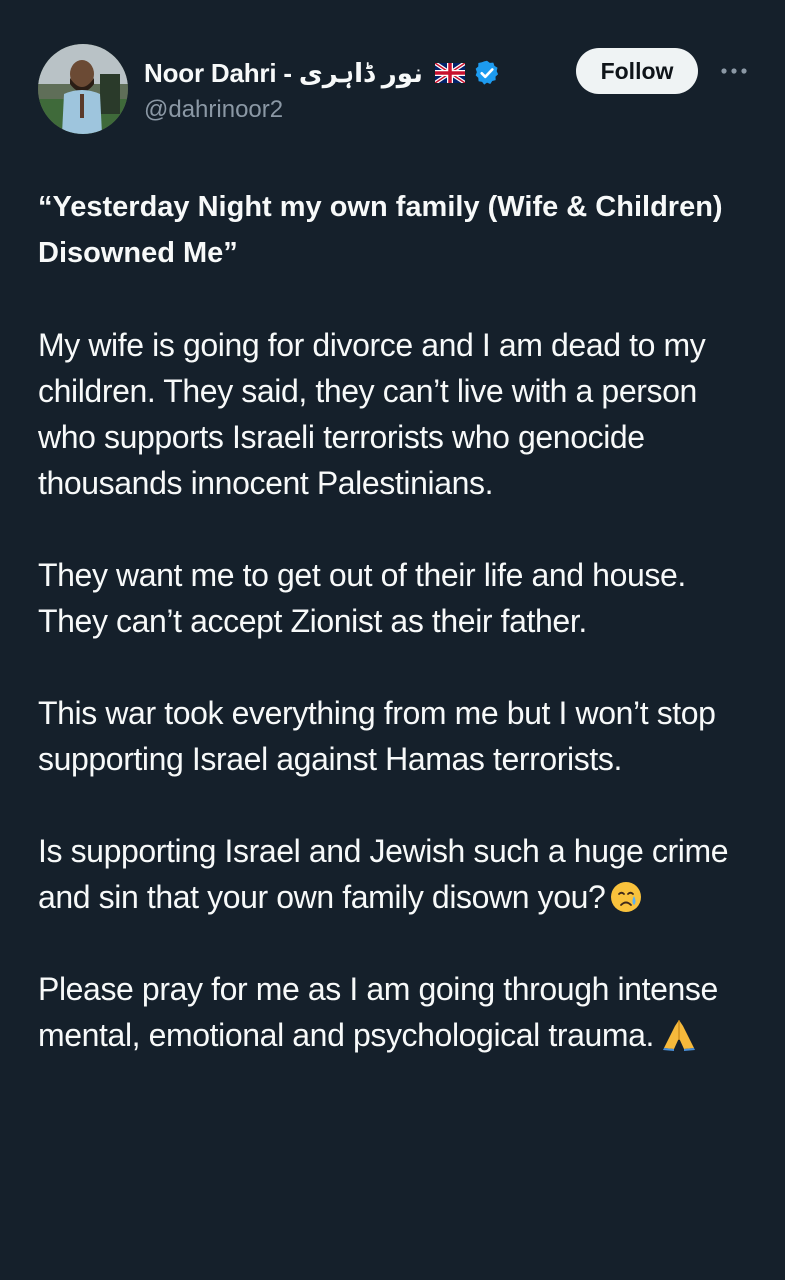 This screenshot has width=785, height=1280. I want to click on name-row: Noor Dahri - نور ڈاہری, so click(322, 73).